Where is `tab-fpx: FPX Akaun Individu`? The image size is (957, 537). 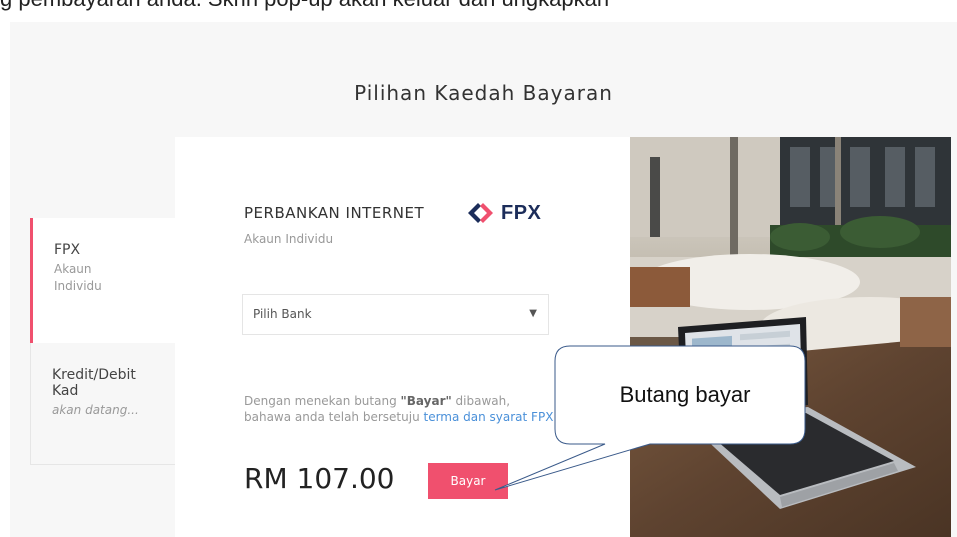 tab-fpx: FPX Akaun Individu is located at coordinates (103, 280).